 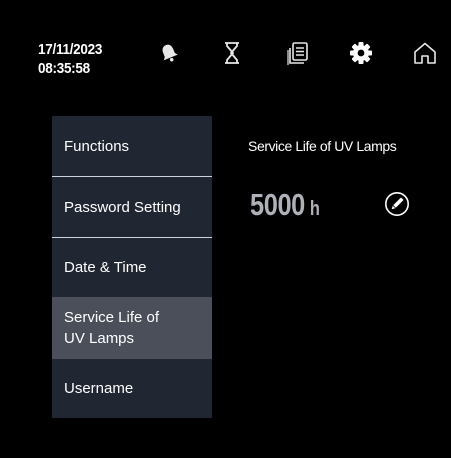 I want to click on menu-item-label: Password Setting, so click(x=122, y=207).